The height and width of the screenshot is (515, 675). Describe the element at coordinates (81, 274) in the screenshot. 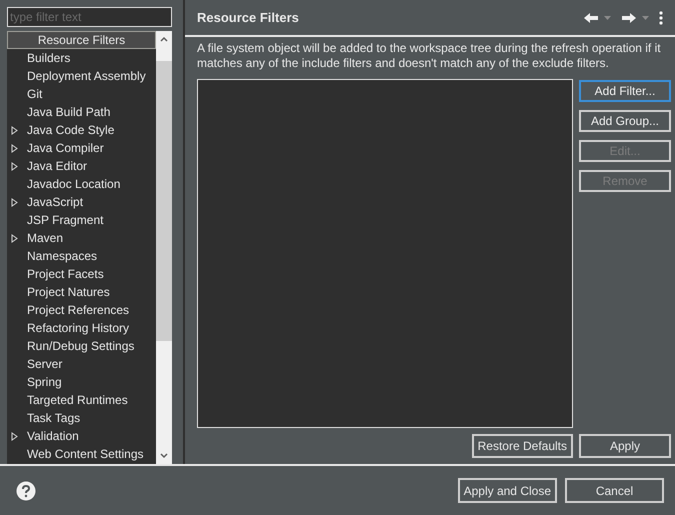

I see `tree-item: Project Facets` at that location.